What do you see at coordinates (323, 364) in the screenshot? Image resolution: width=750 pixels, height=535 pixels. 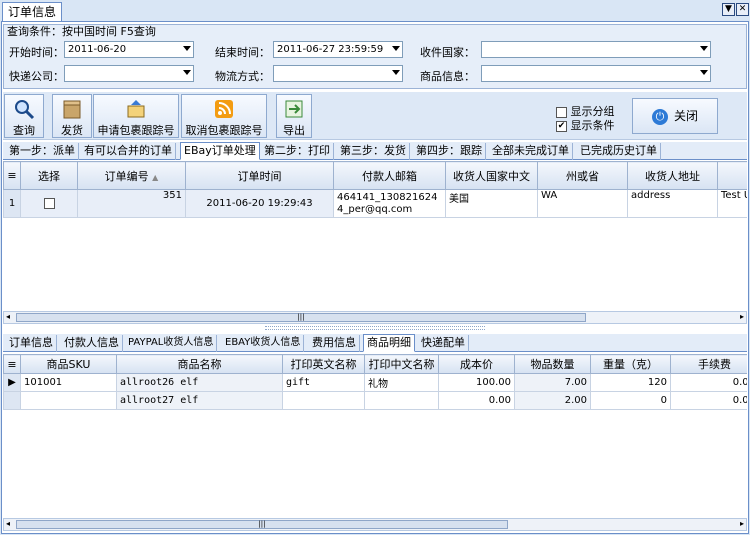 I see `col-print-en: 打印英文名称` at bounding box center [323, 364].